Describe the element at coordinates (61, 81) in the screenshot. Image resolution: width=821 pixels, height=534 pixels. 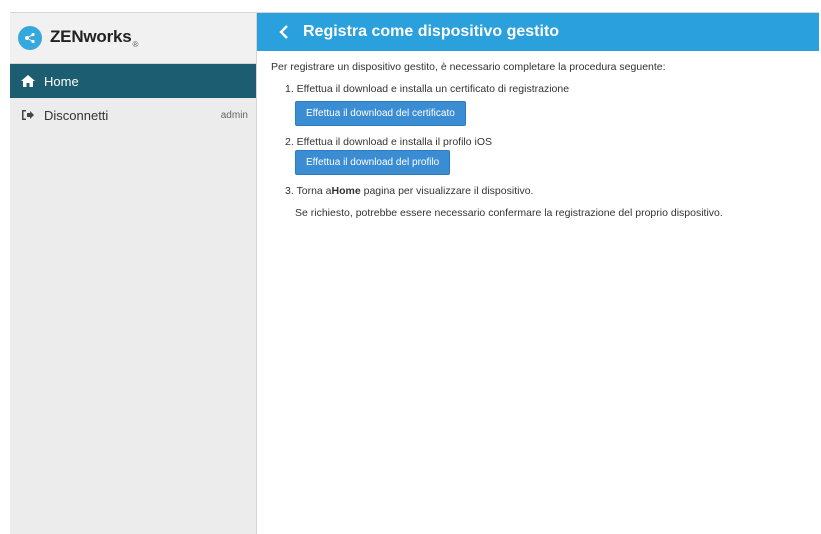
I see `sidebar-item-label: Home` at that location.